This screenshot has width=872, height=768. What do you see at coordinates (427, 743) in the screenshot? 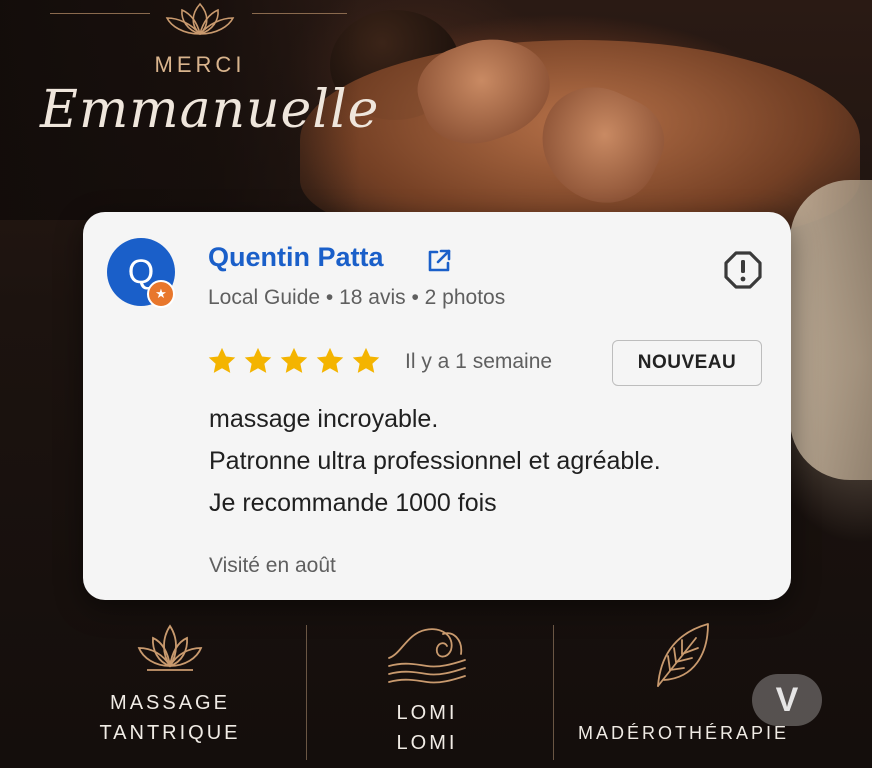
I see `feature-label-line2: LOMI` at bounding box center [427, 743].